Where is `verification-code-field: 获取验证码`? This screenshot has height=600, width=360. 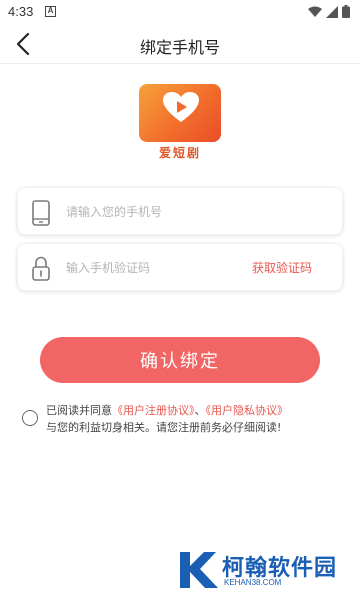 verification-code-field: 获取验证码 is located at coordinates (180, 267).